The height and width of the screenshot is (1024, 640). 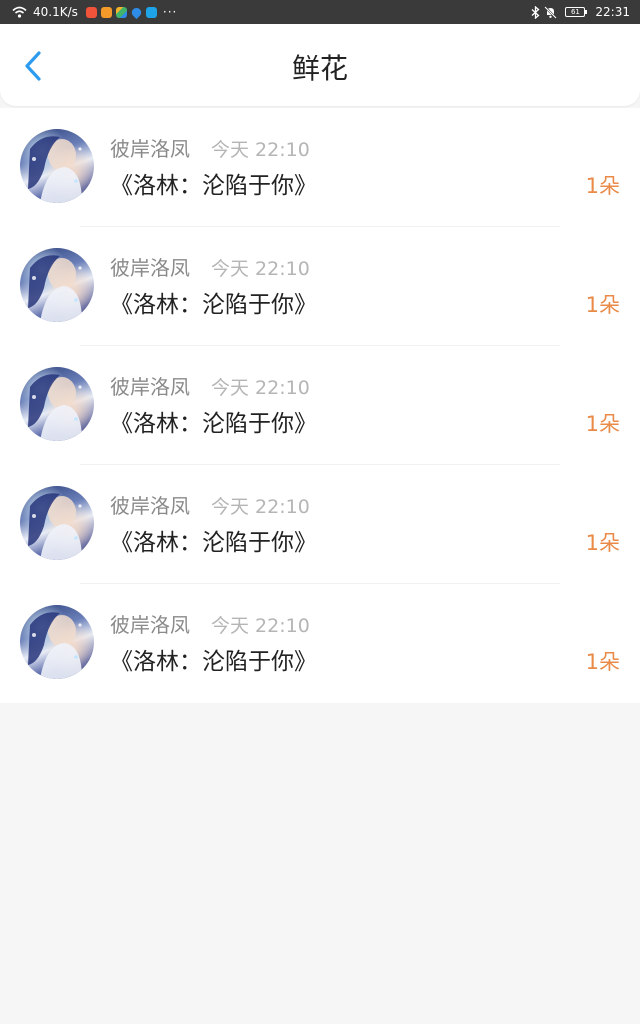 I want to click on app-icon-location, so click(x=136, y=12).